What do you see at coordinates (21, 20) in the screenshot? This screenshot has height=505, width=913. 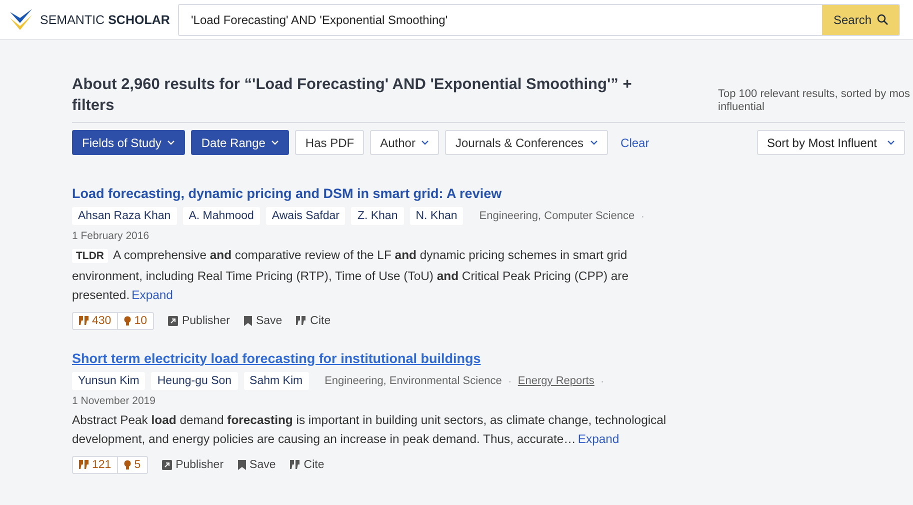 I see `logo-icon` at bounding box center [21, 20].